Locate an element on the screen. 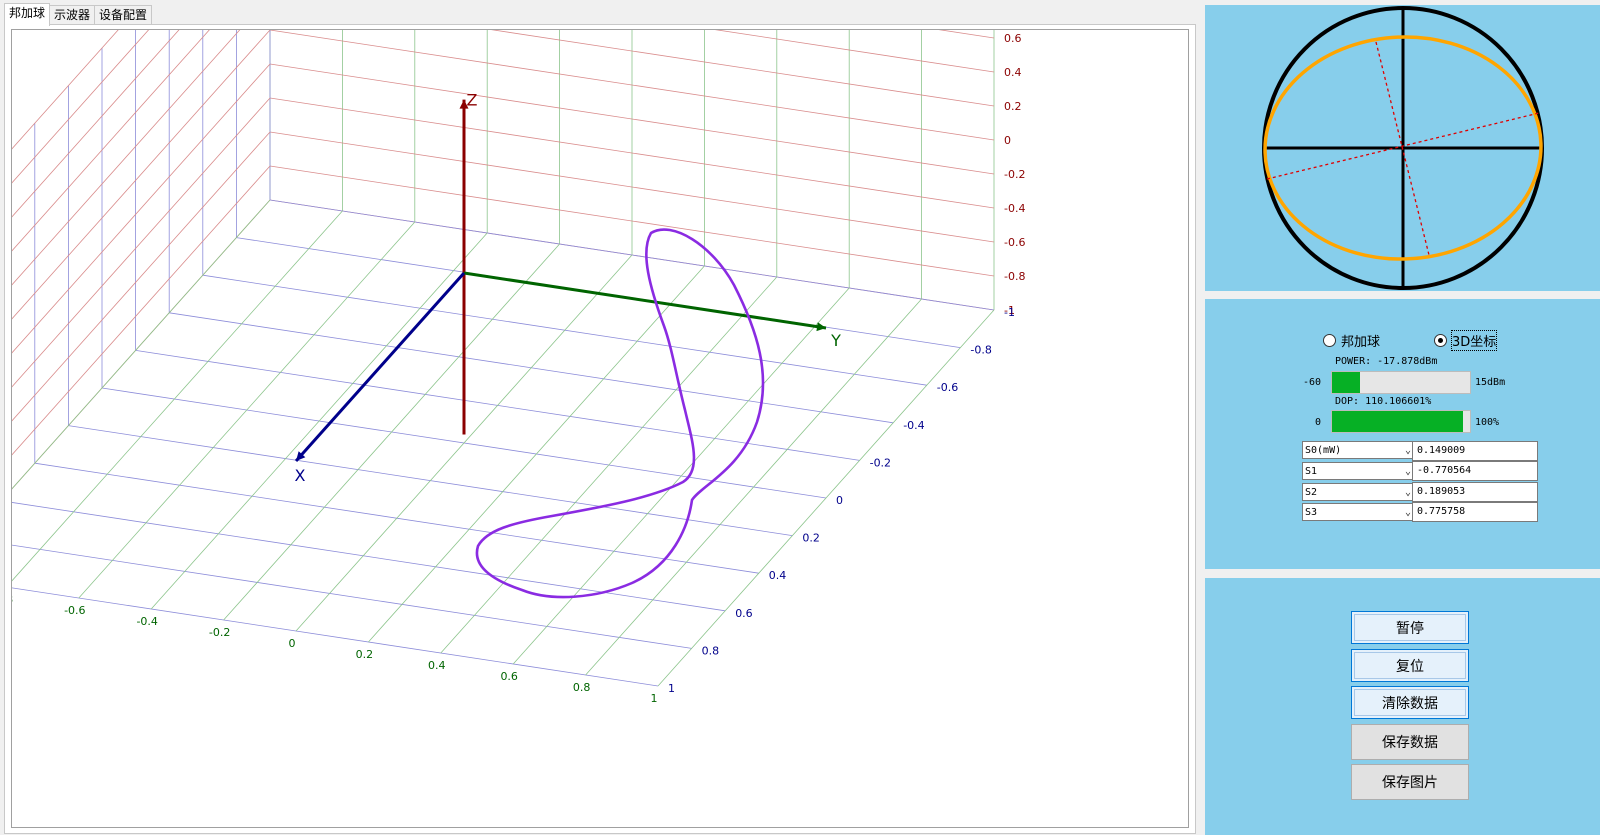  x-tick-label: 0.8 is located at coordinates (711, 650).